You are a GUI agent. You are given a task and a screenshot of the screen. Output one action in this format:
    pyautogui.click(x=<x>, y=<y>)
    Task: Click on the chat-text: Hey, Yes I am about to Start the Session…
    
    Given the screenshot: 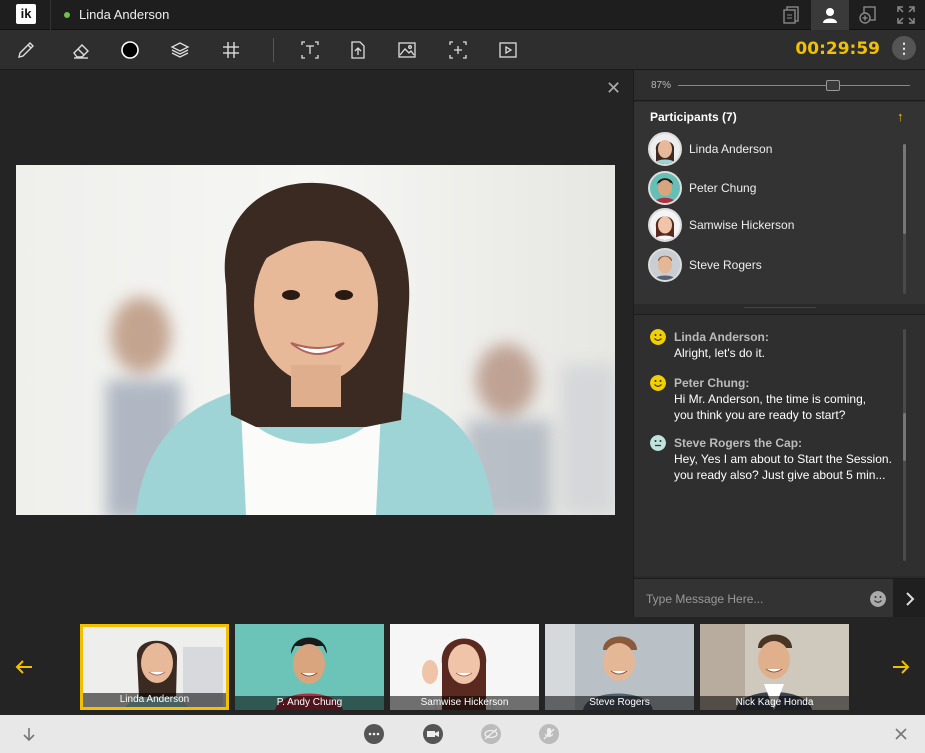 What is the action you would take?
    pyautogui.click(x=783, y=459)
    